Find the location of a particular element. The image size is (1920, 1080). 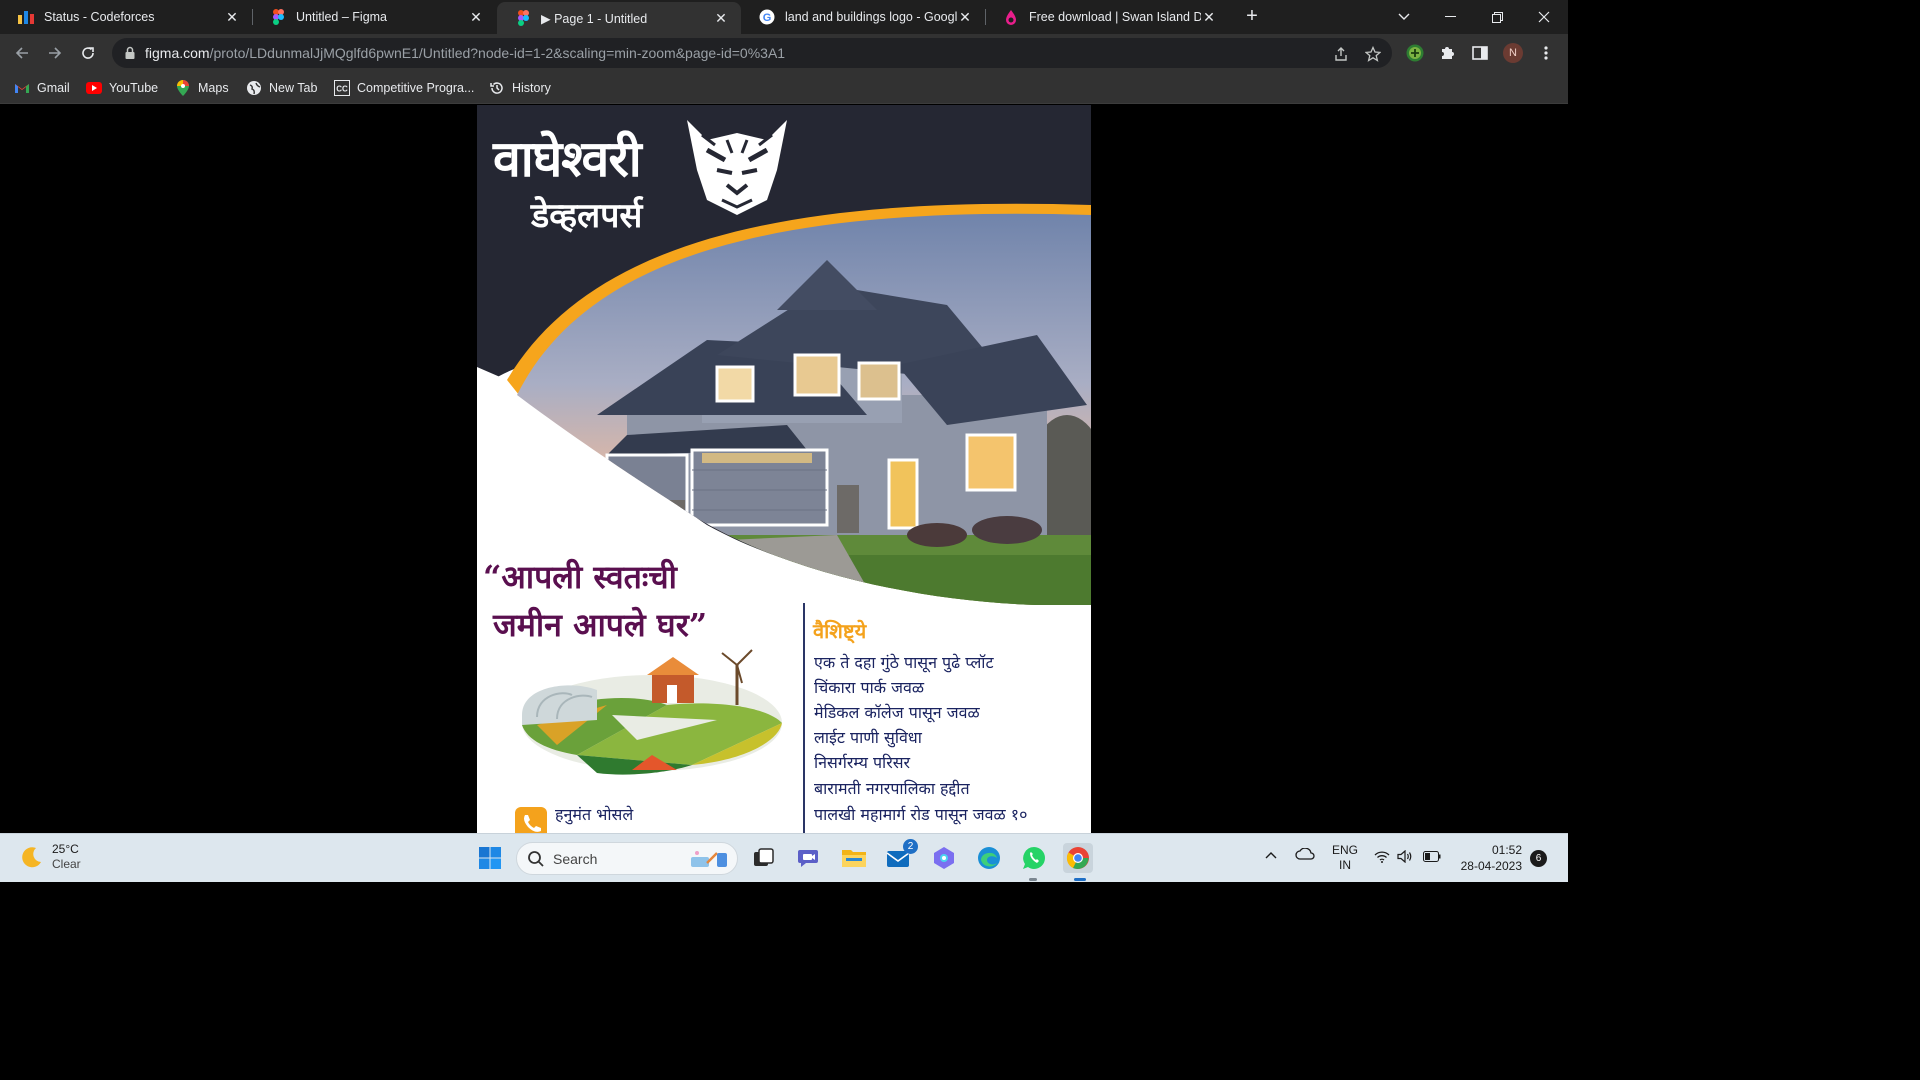

new-tab-button: + is located at coordinates (1252, 17).